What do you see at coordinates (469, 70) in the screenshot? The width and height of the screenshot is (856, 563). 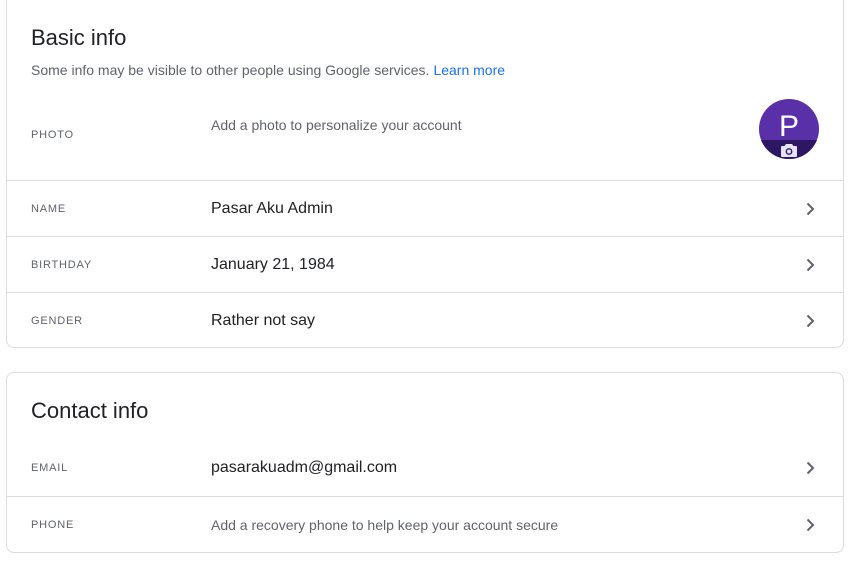 I see `learn-more-link: Learn more` at bounding box center [469, 70].